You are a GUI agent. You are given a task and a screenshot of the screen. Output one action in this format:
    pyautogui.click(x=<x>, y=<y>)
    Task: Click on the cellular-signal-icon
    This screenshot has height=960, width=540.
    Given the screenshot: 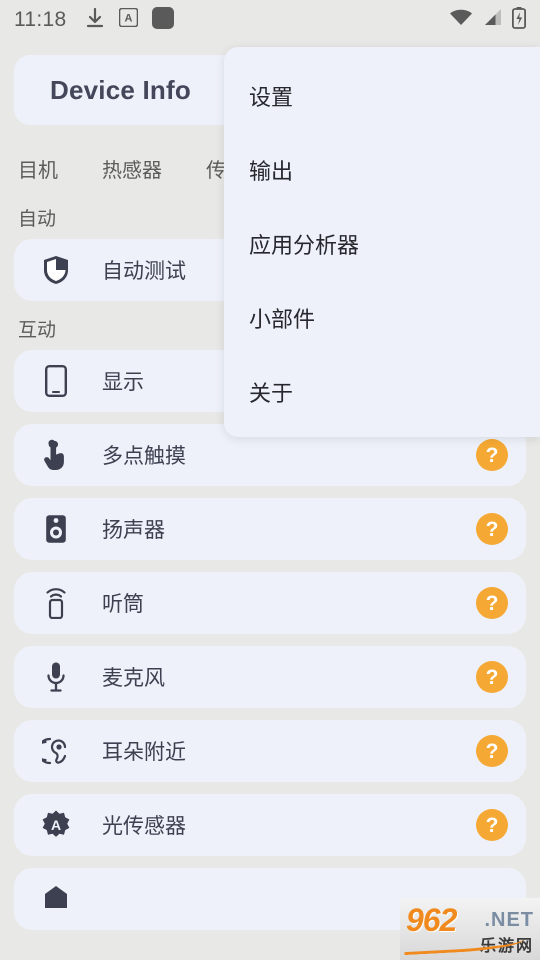 What is the action you would take?
    pyautogui.click(x=492, y=20)
    